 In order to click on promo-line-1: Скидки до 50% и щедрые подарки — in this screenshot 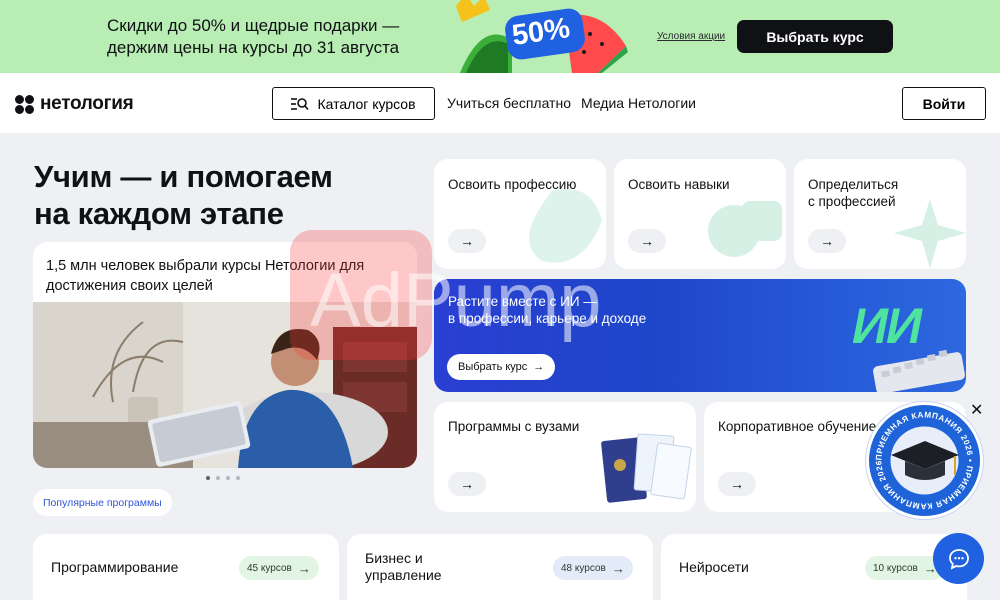, I will do `click(253, 25)`.